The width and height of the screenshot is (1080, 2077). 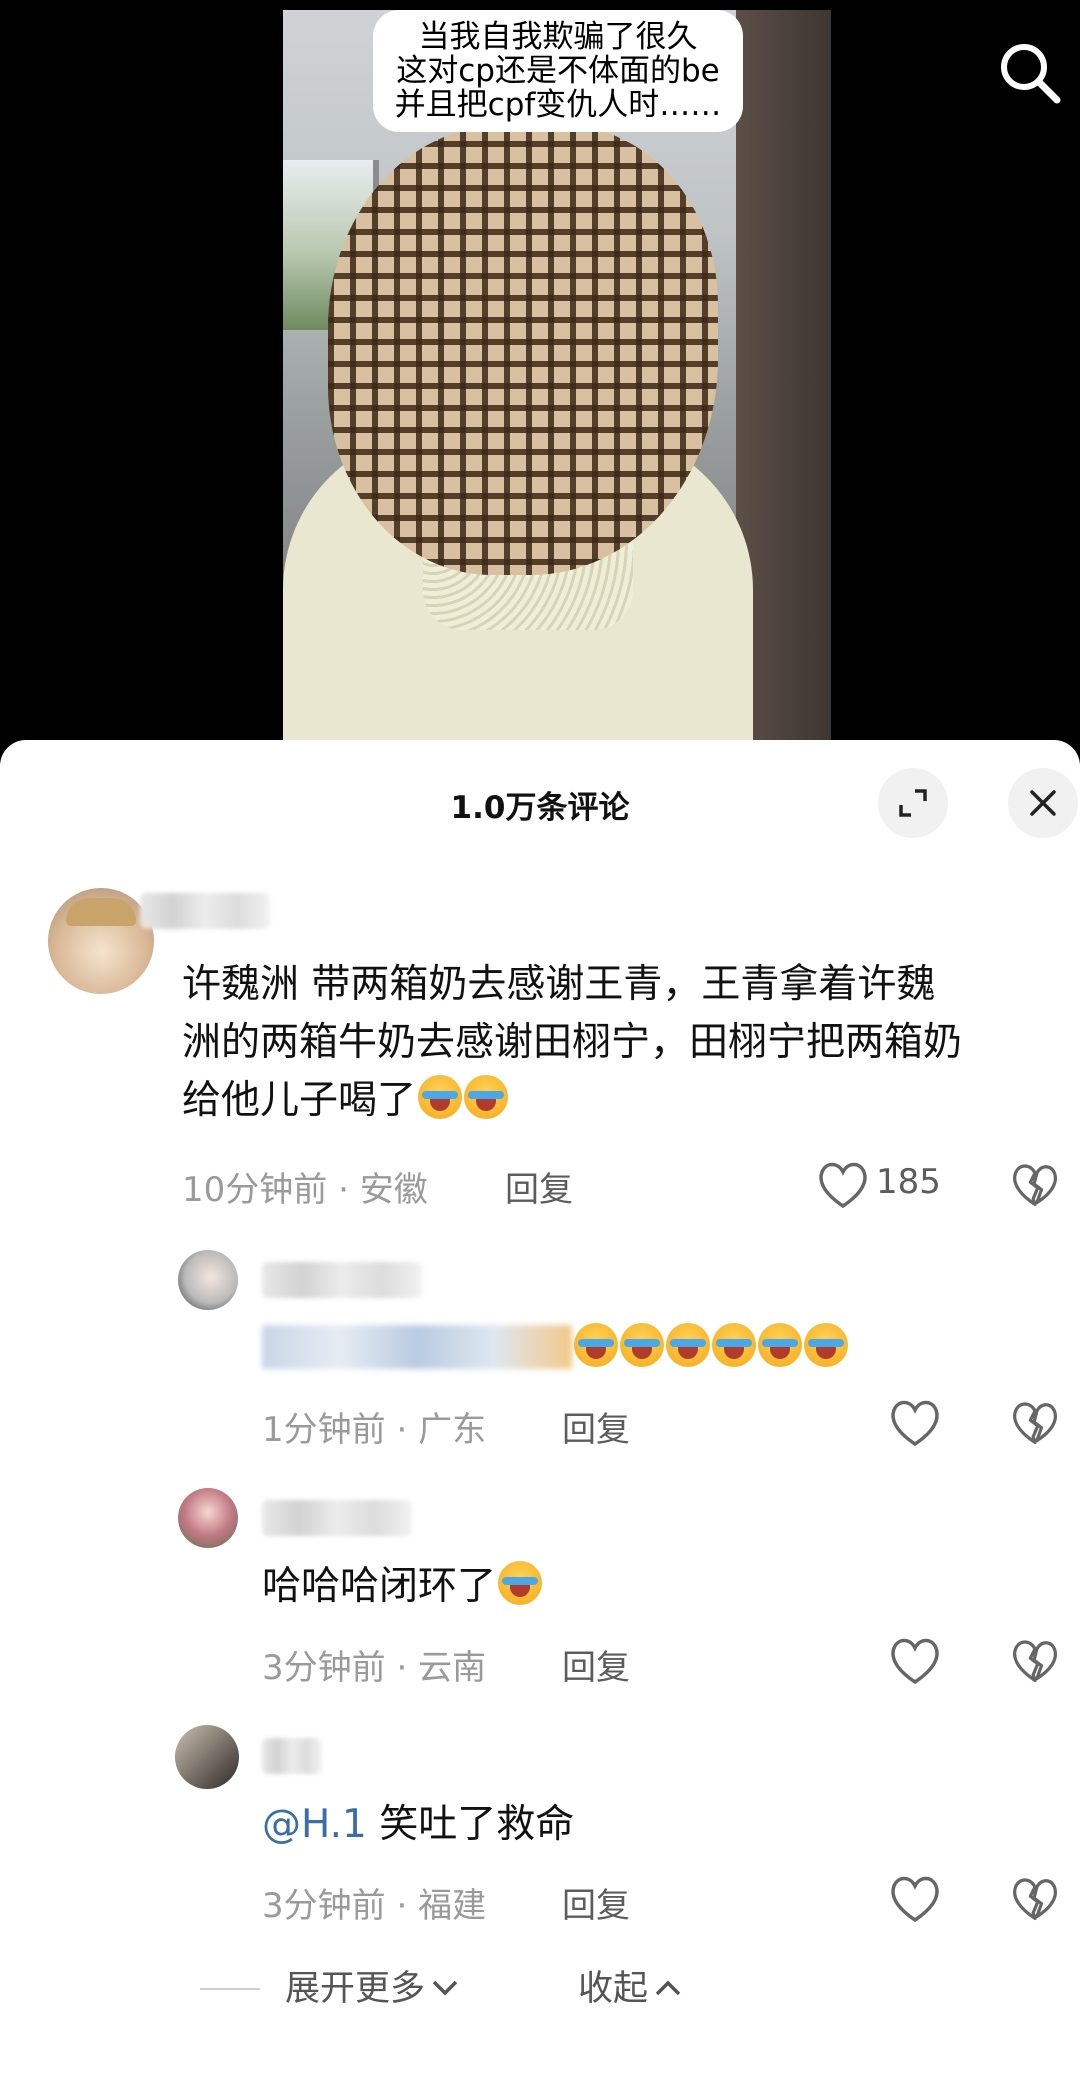 I want to click on comment-meta: 10分钟前 · 安徽, so click(x=305, y=1190).